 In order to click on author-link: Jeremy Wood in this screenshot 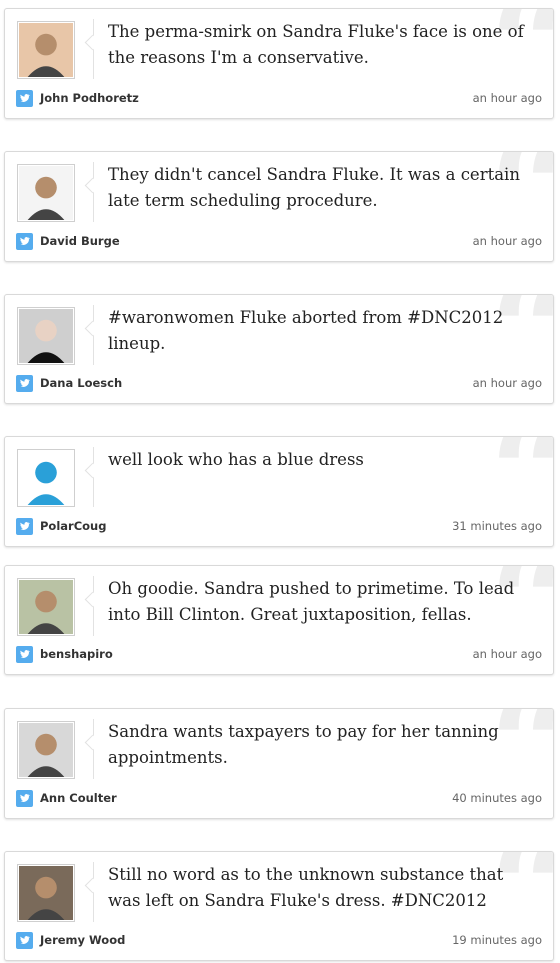, I will do `click(82, 940)`.